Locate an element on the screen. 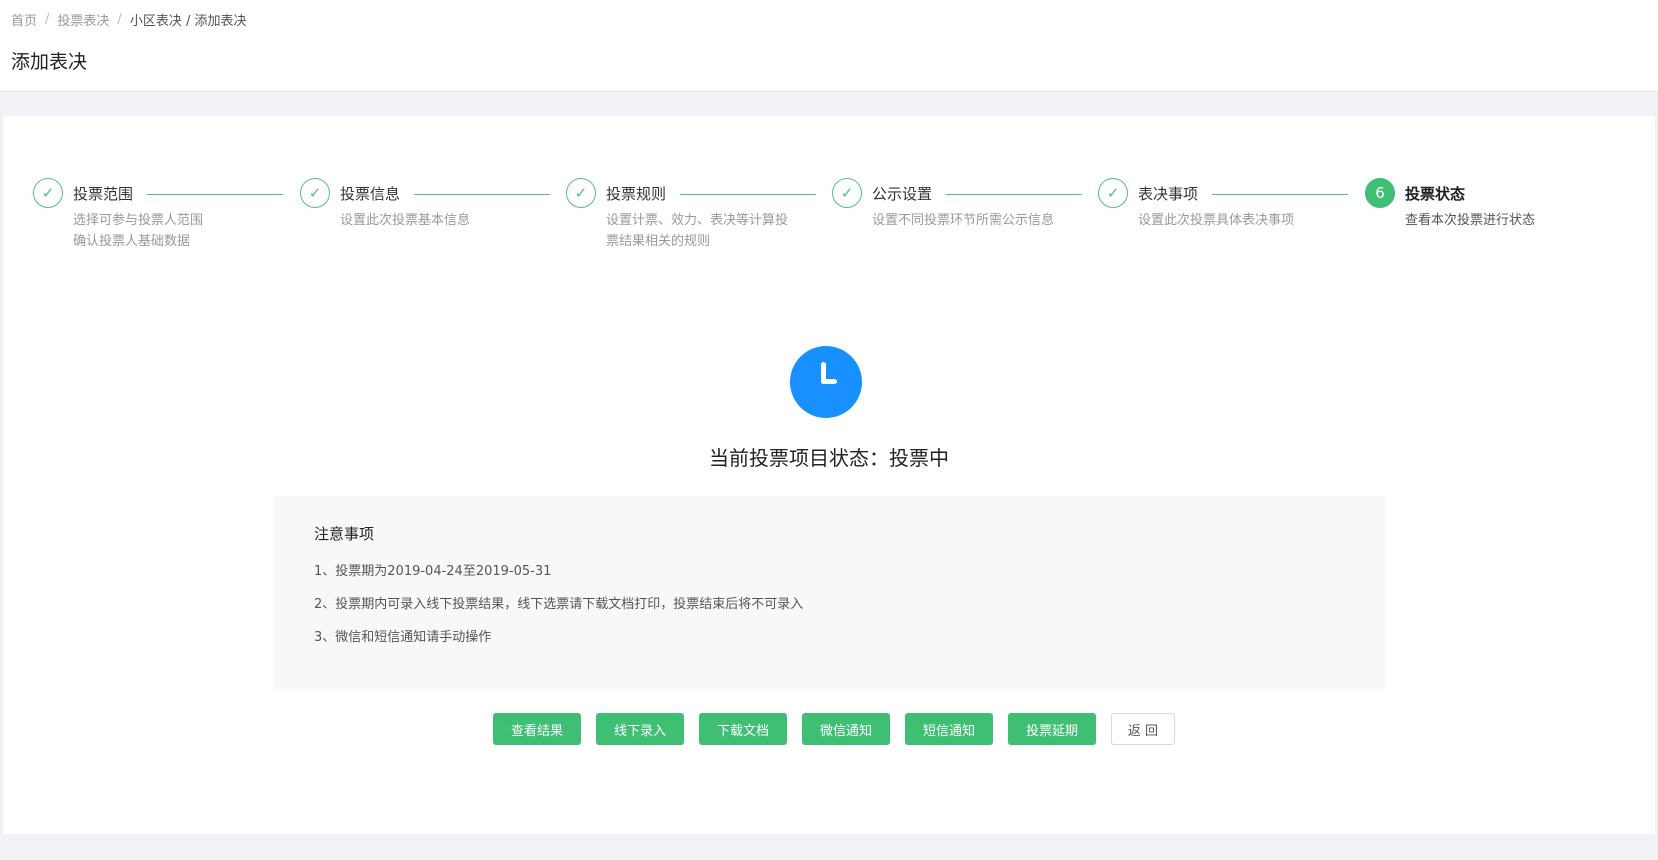 This screenshot has height=860, width=1658. notice-item: 2、投票期内可录入线下投票结果，线下选票请下载文档打印，投票结束后将不可录入 is located at coordinates (559, 604).